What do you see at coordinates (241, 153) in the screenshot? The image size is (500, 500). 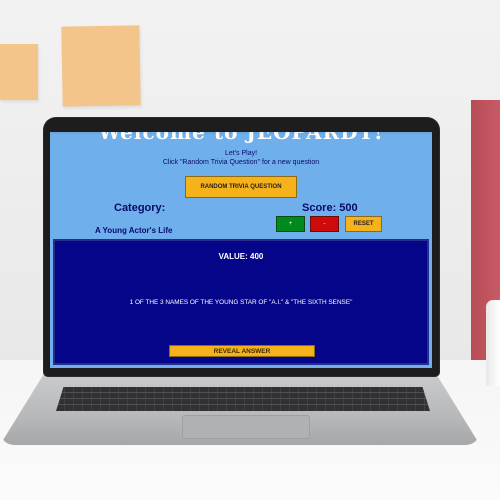 I see `intro-text: Let's Play!` at bounding box center [241, 153].